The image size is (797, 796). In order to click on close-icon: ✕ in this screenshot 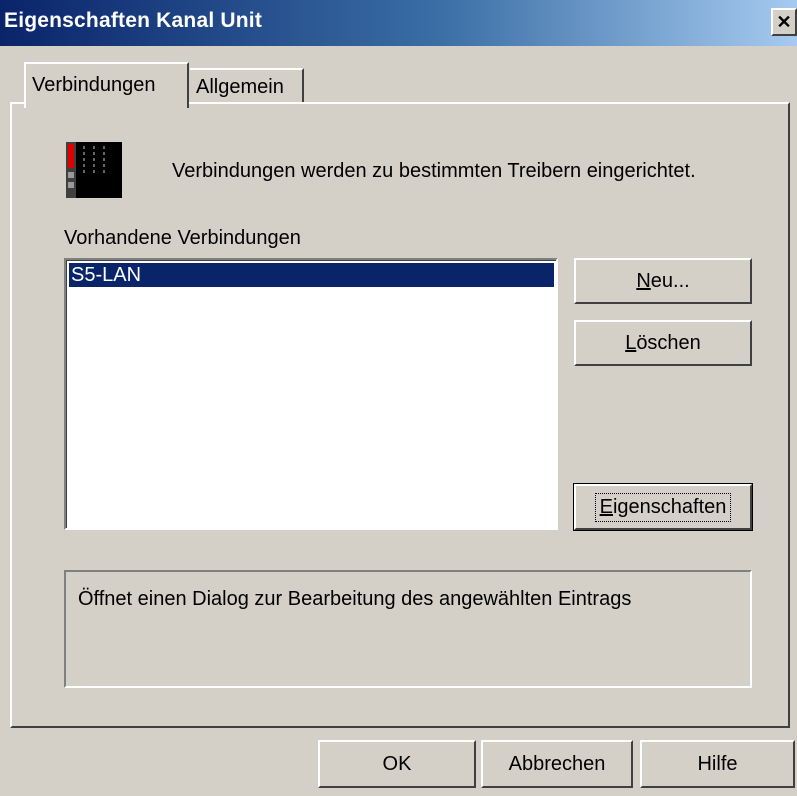, I will do `click(784, 21)`.